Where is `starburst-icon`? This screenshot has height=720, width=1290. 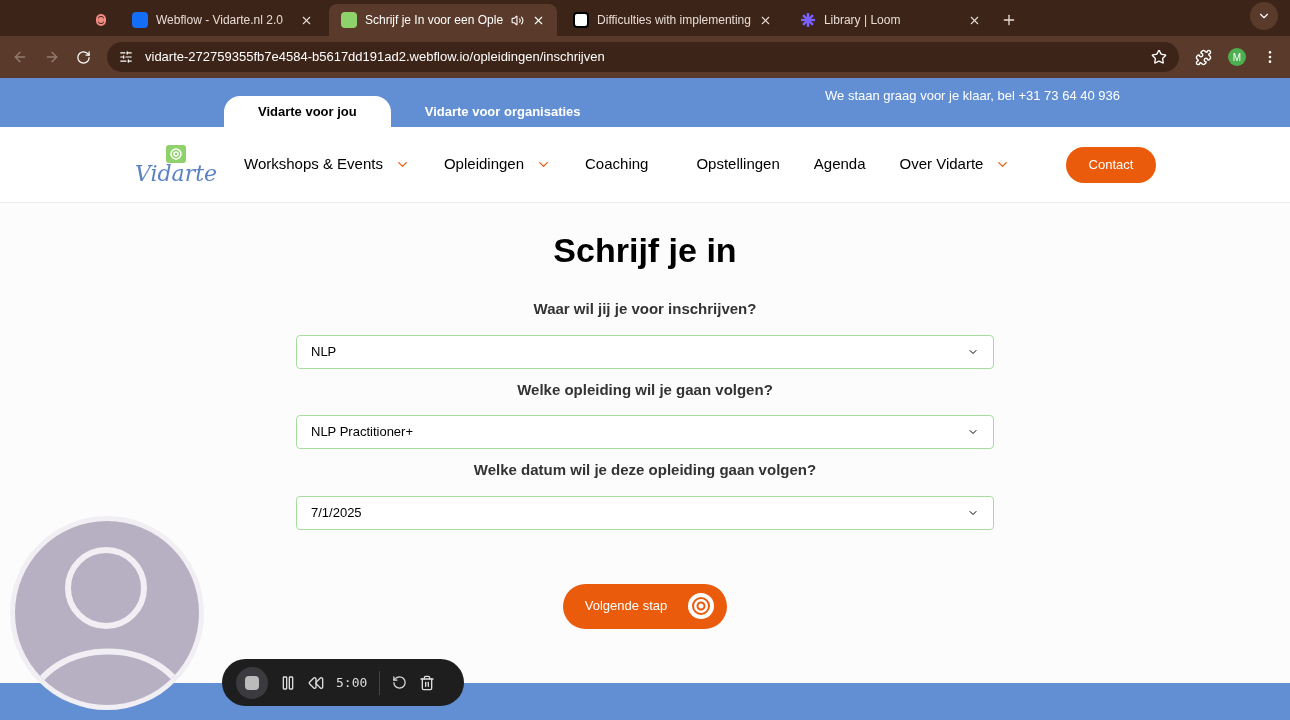
starburst-icon is located at coordinates (807, 20).